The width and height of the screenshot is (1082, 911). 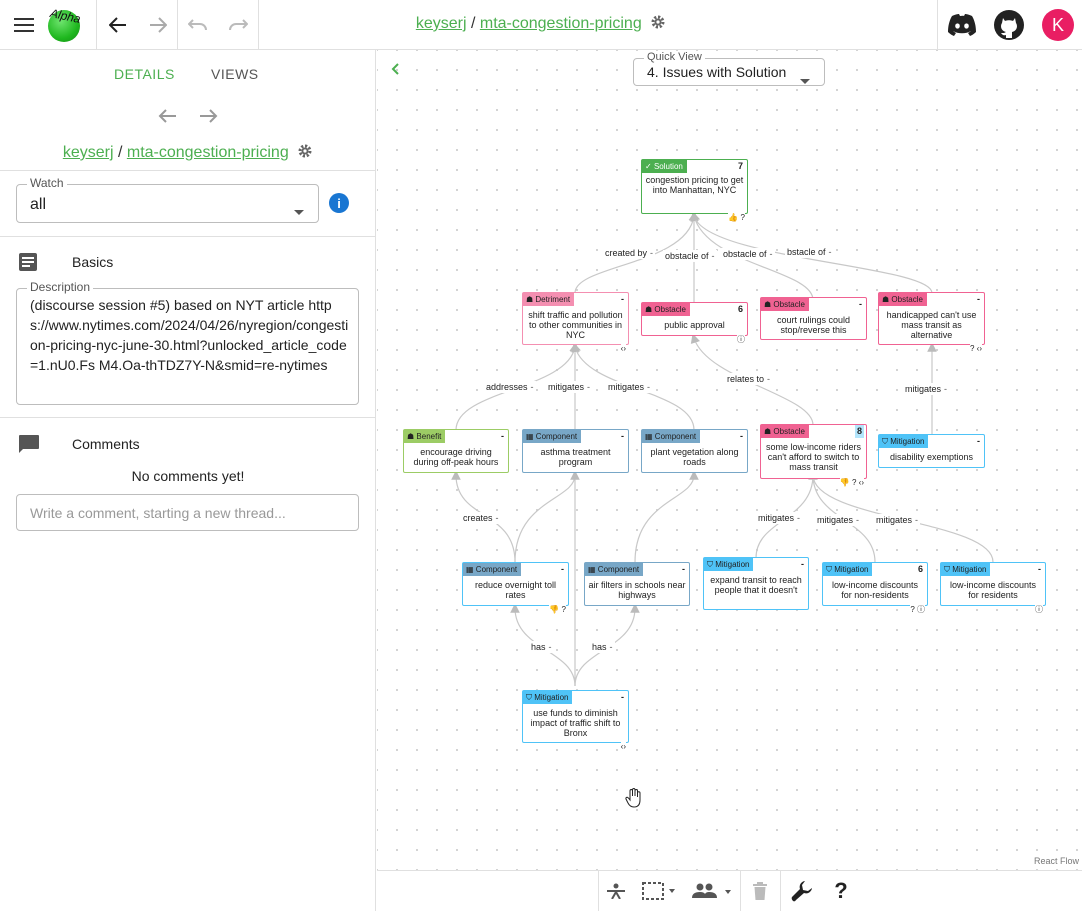 I want to click on sidebar-user-link: keyserj, so click(x=88, y=152).